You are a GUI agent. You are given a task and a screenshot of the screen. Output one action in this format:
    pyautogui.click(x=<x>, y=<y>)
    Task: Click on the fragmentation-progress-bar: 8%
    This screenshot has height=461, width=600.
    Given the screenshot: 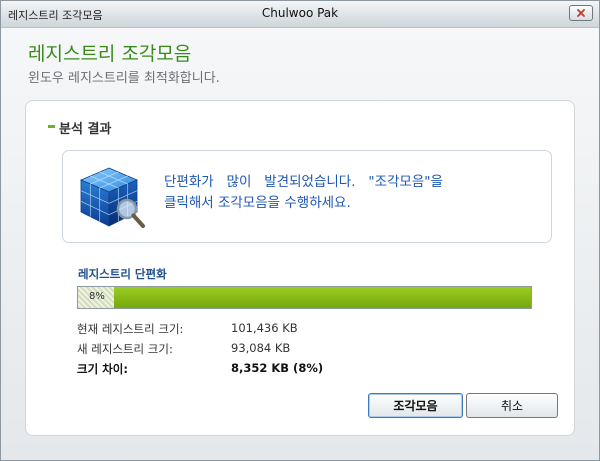 What is the action you would take?
    pyautogui.click(x=304, y=297)
    